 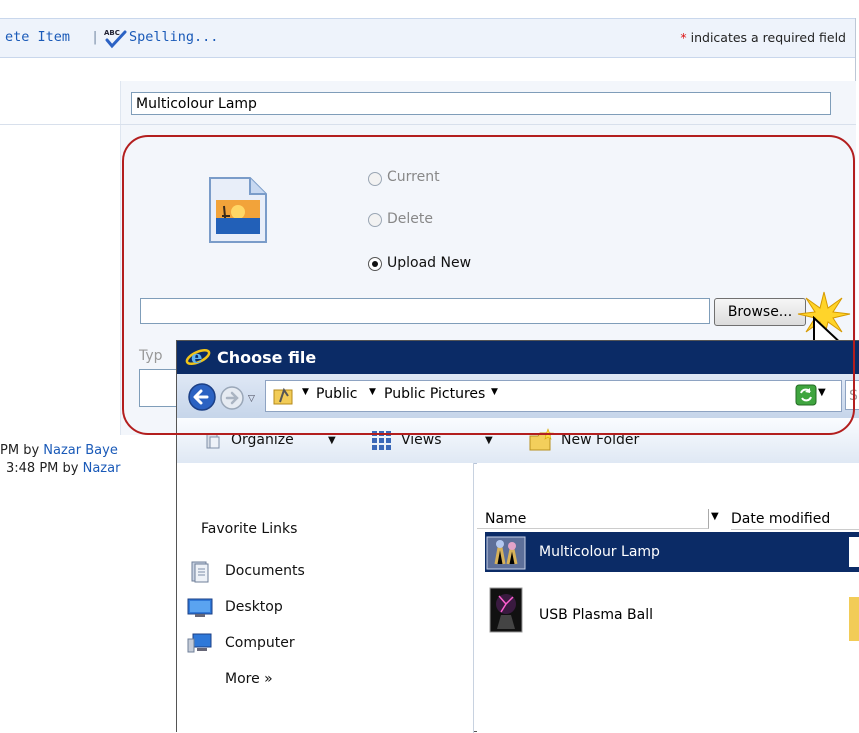 I want to click on date-cell-fragment, so click(x=854, y=552).